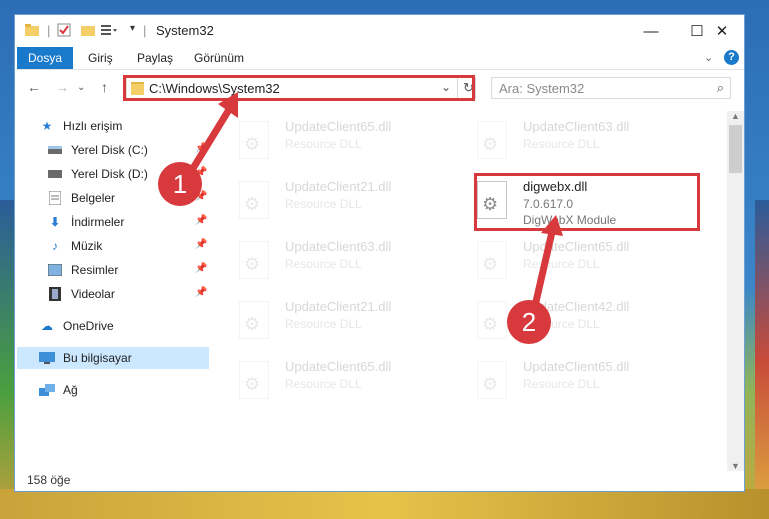 This screenshot has width=769, height=519. Describe the element at coordinates (180, 184) in the screenshot. I see `step-marker-1: 1` at that location.